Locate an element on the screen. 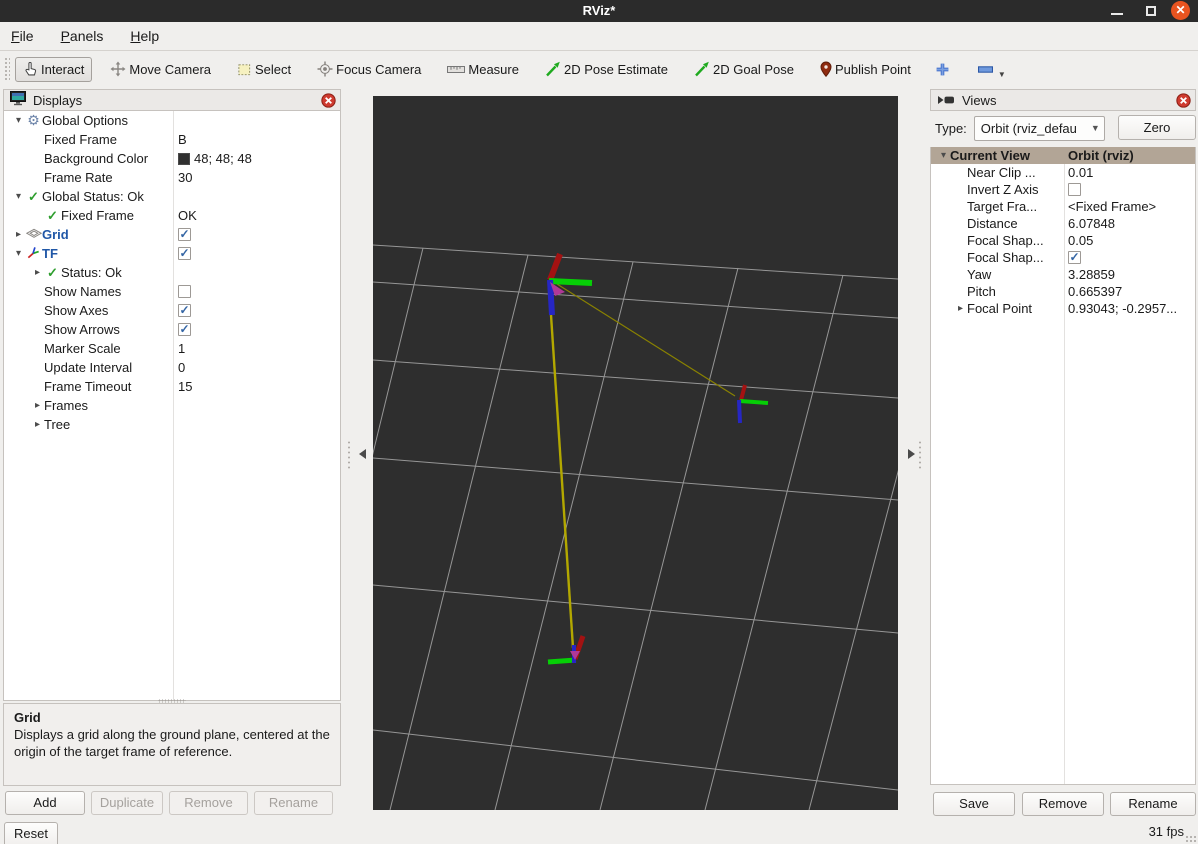 The height and width of the screenshot is (844, 1198). tool-2d-pose-estimate: 2D Pose Estimate is located at coordinates (606, 69).